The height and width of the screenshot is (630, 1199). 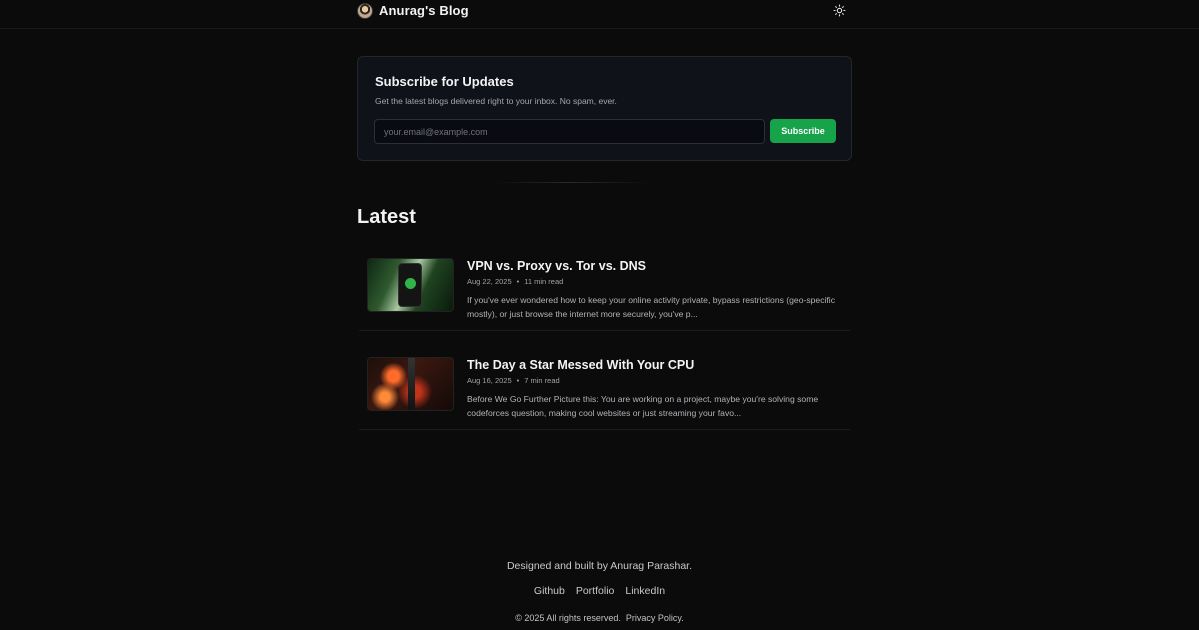 I want to click on divider, so click(x=571, y=182).